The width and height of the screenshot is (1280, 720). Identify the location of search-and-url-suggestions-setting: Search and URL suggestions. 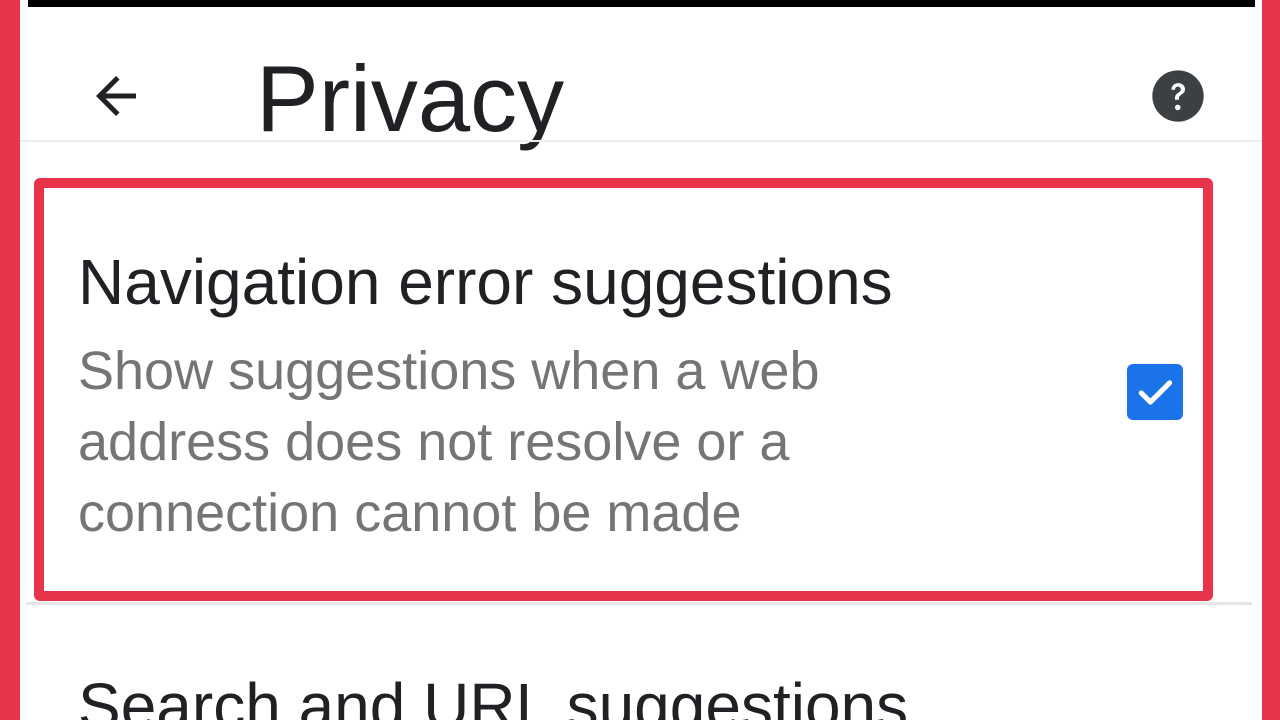
(493, 694).